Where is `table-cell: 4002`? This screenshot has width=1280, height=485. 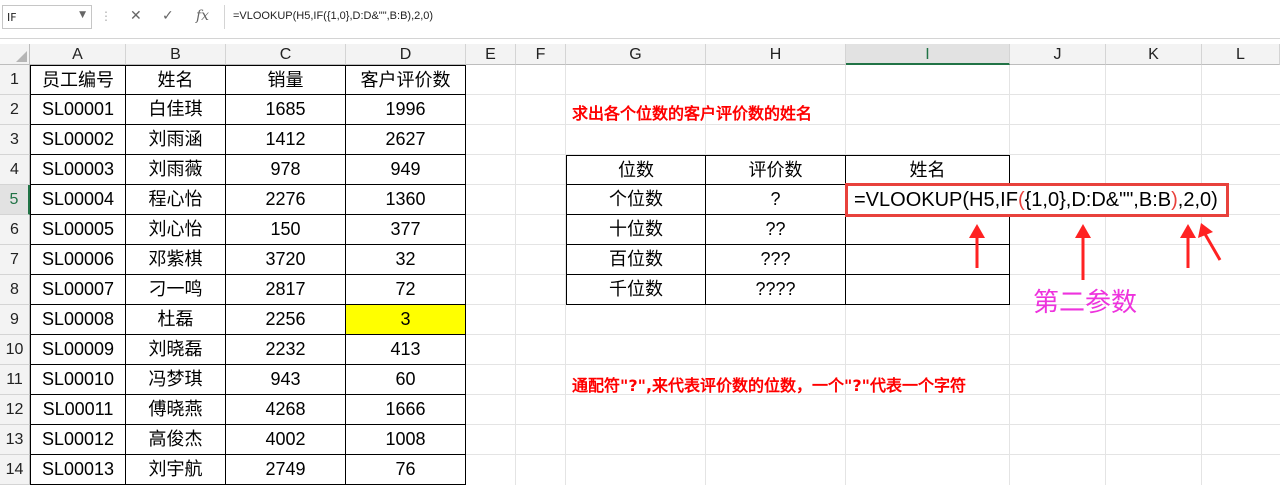
table-cell: 4002 is located at coordinates (286, 440).